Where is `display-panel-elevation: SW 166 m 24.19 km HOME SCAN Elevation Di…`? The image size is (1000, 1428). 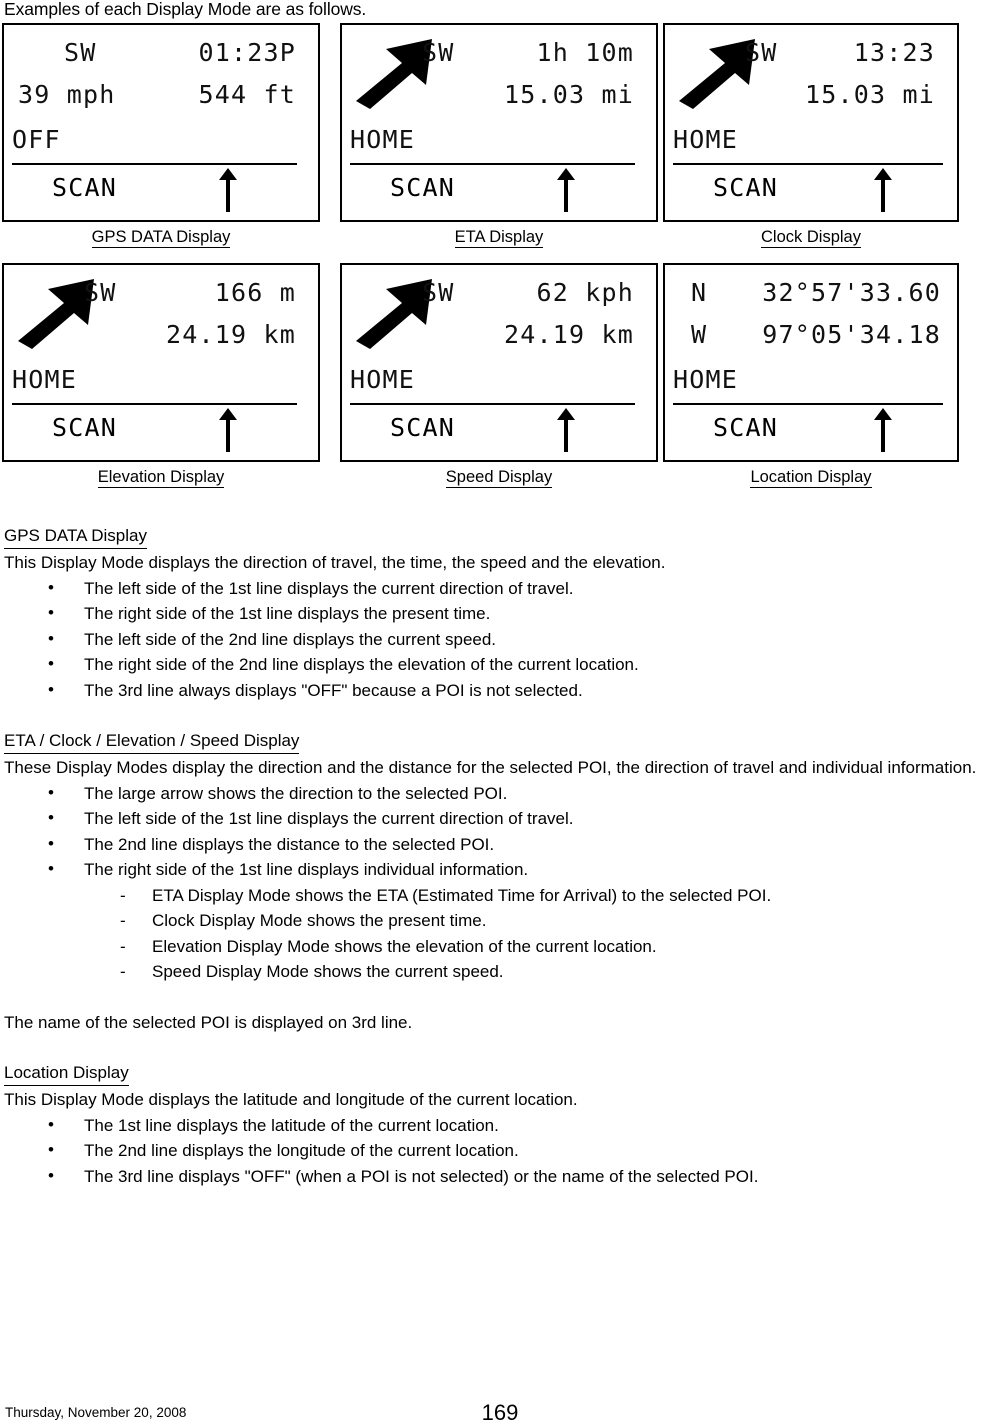 display-panel-elevation: SW 166 m 24.19 km HOME SCAN Elevation Di… is located at coordinates (161, 375).